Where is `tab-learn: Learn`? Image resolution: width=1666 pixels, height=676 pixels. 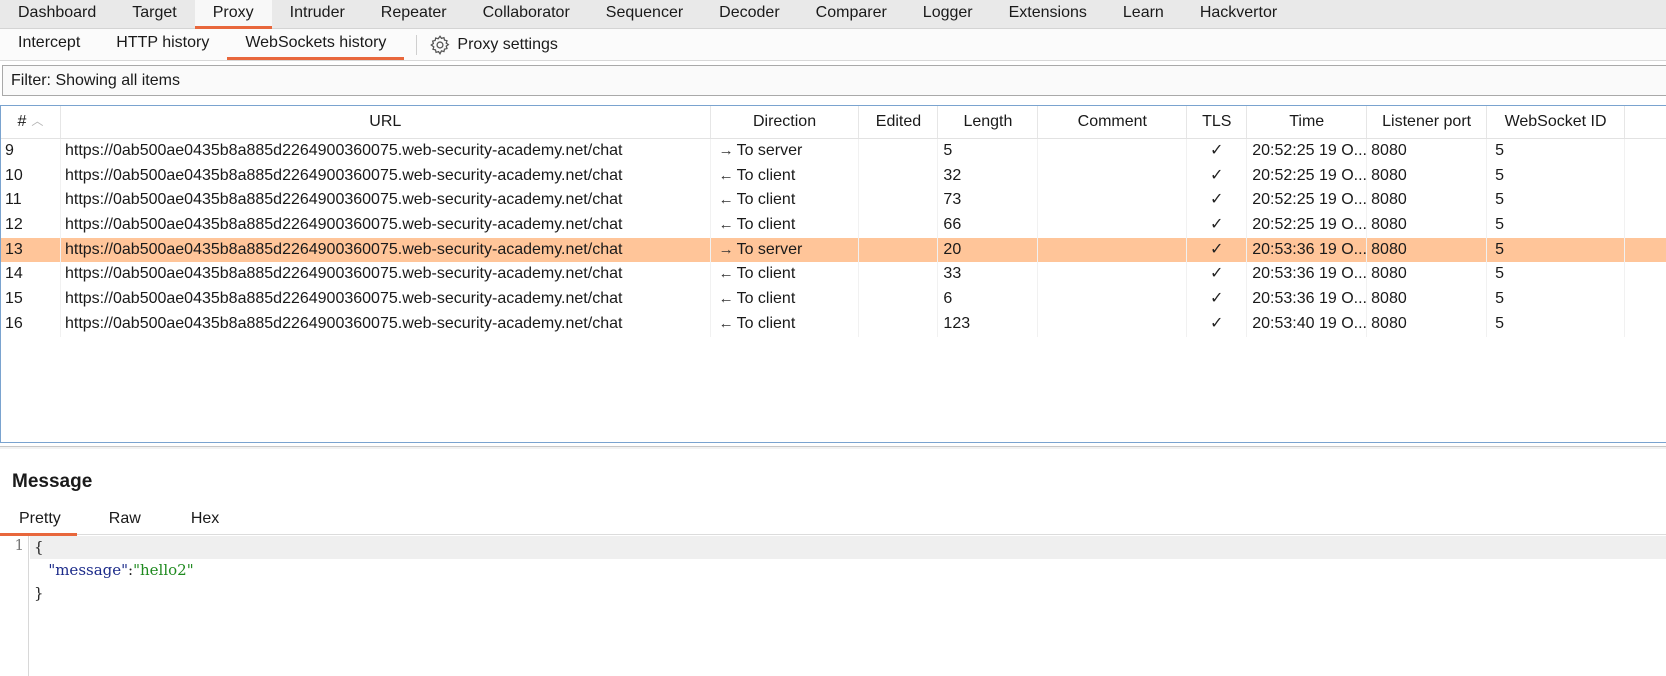
tab-learn: Learn is located at coordinates (1143, 14).